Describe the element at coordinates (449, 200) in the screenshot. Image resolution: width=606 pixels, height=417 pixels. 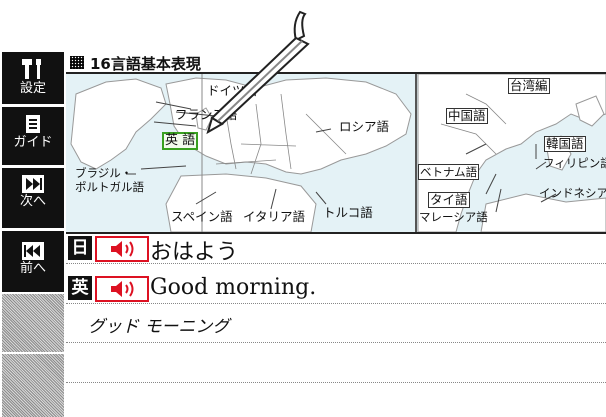
I see `map-label-thai: タイ語` at that location.